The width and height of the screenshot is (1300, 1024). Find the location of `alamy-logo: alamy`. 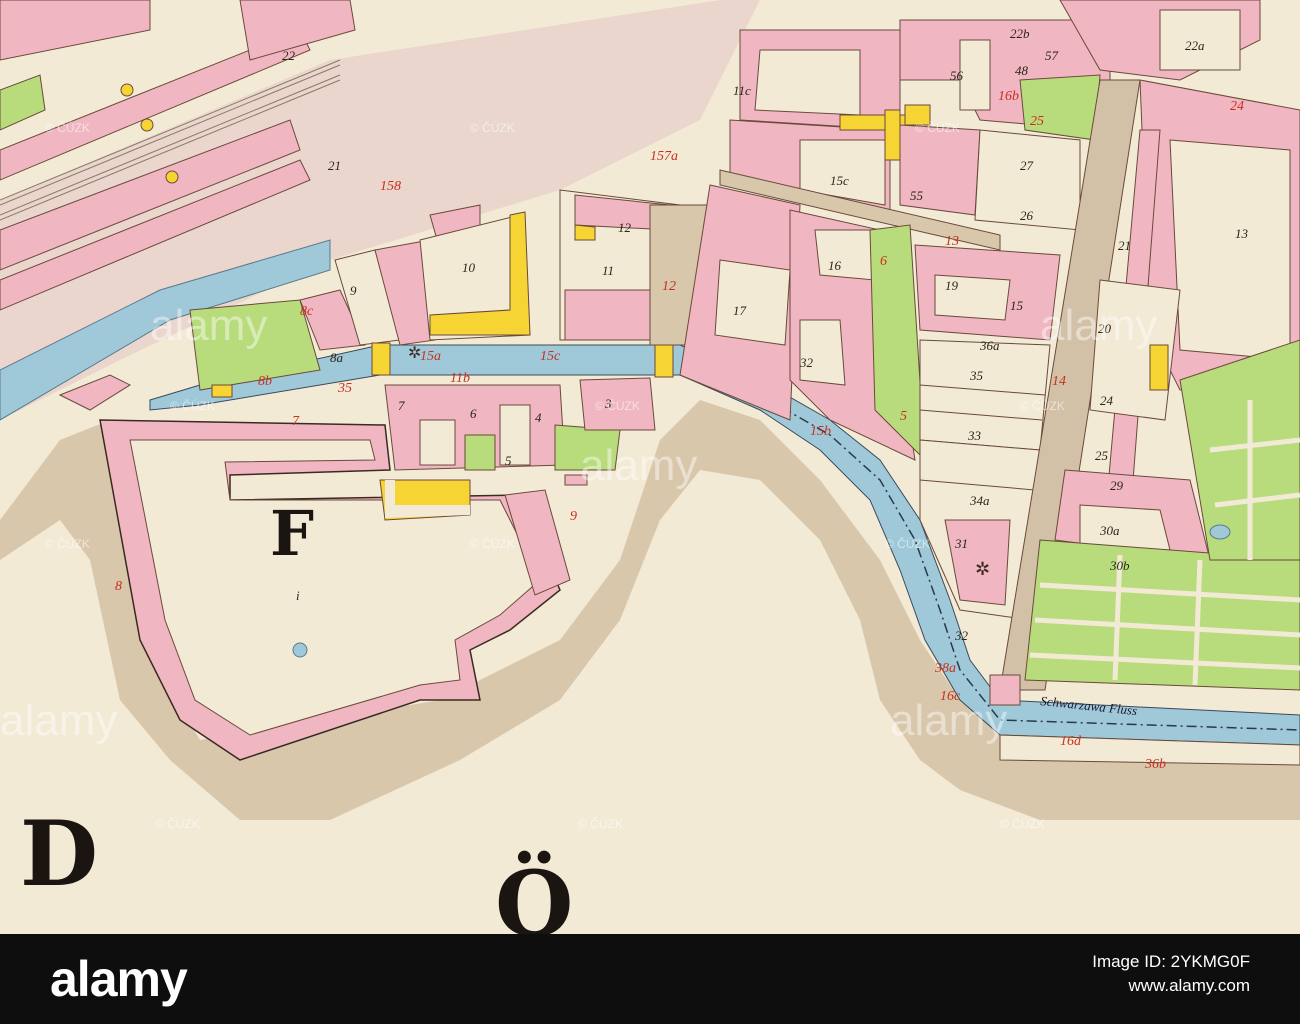

alamy-logo: alamy is located at coordinates (119, 979).